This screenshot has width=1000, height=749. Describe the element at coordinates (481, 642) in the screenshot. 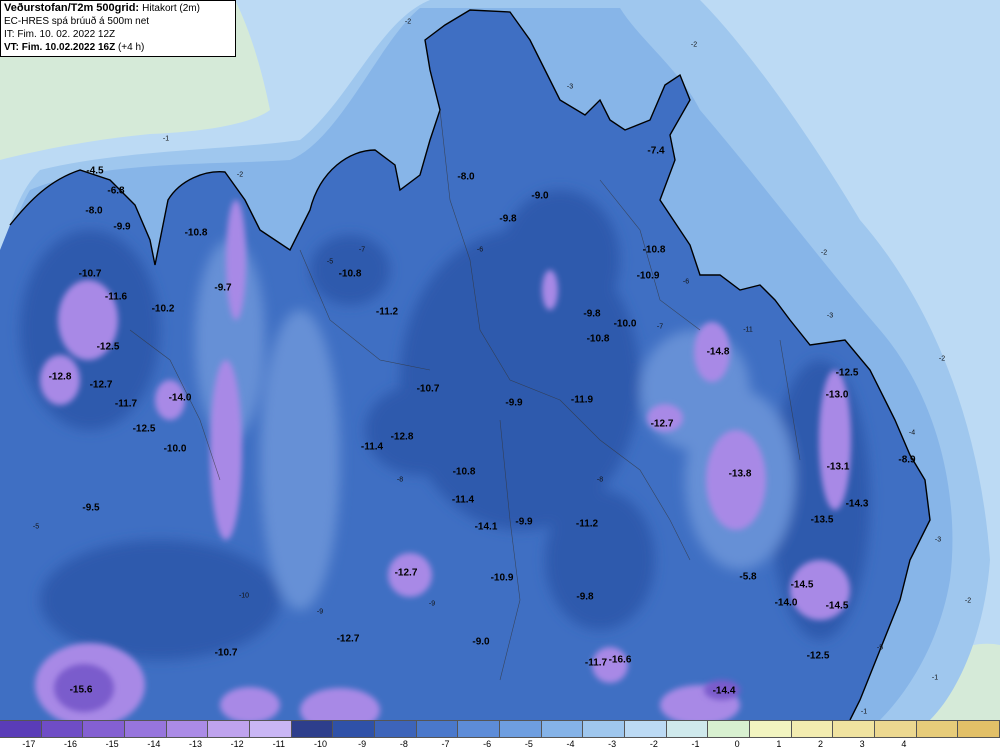

I see `temperature-value-label: -9.0` at that location.